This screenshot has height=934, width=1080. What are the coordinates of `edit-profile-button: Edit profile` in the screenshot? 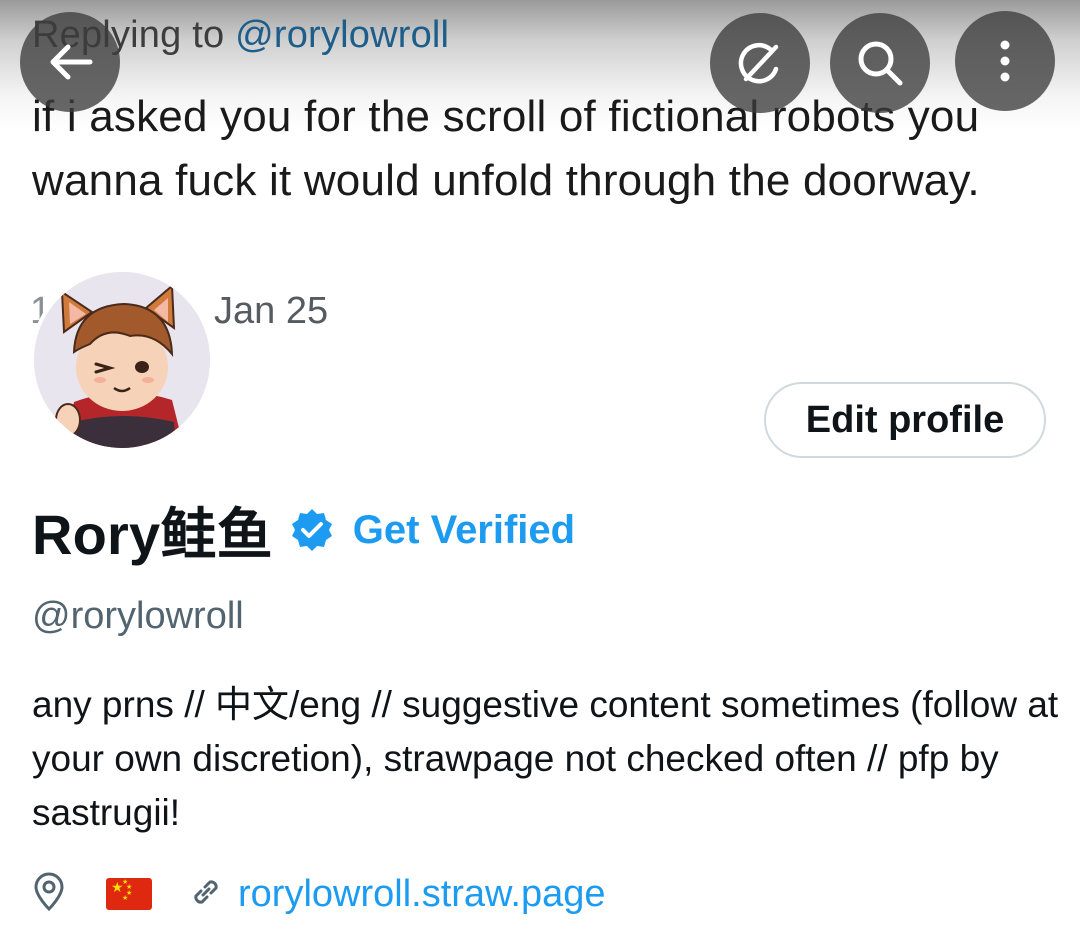 It's located at (905, 420).